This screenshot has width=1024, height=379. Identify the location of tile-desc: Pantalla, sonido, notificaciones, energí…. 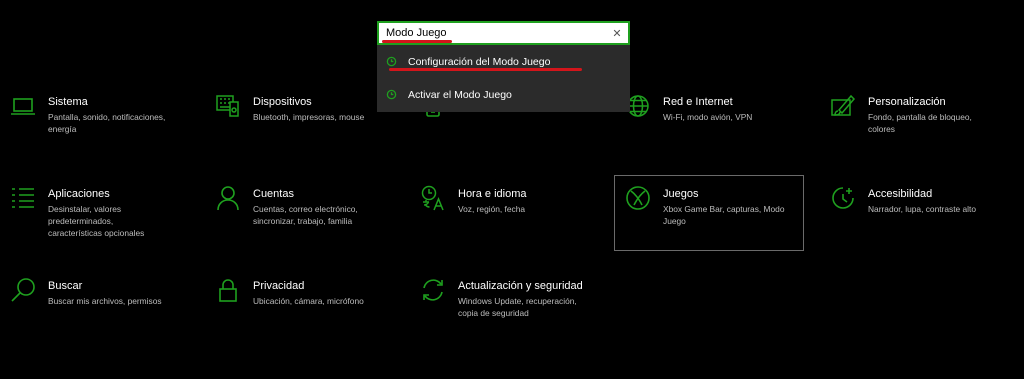
(107, 123).